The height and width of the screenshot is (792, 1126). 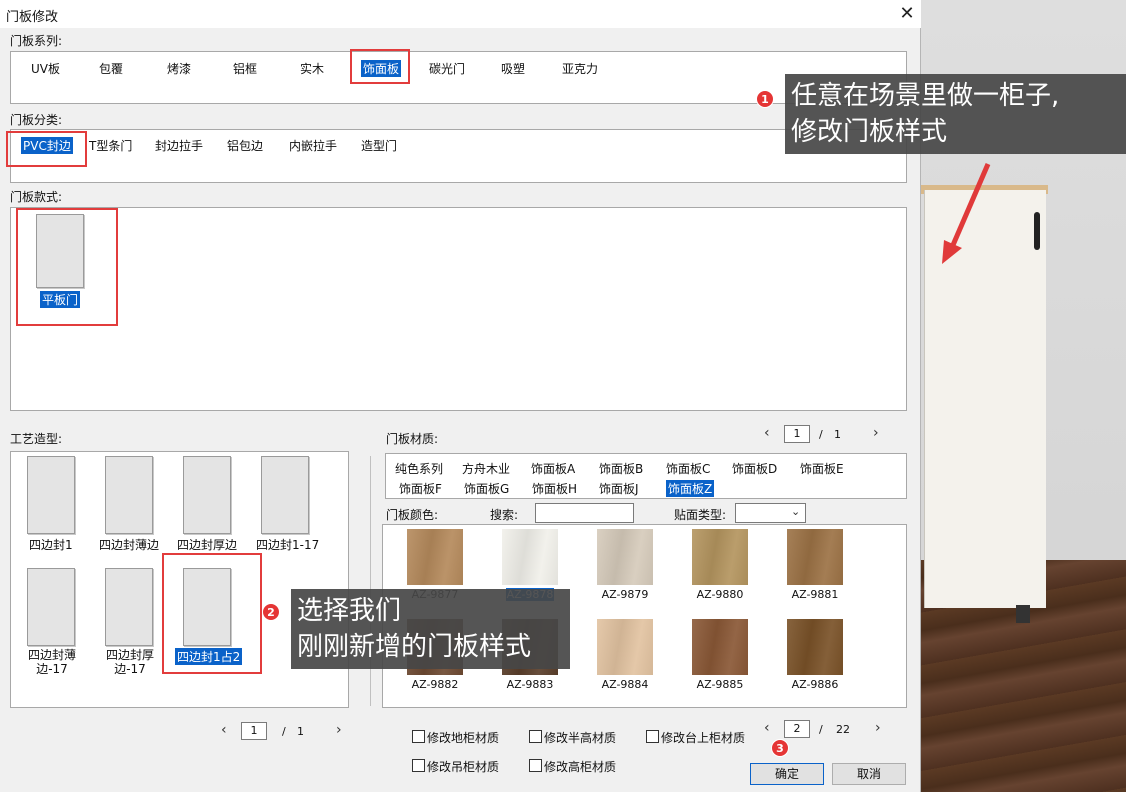 What do you see at coordinates (625, 684) in the screenshot?
I see `swatch-label: AZ-9884` at bounding box center [625, 684].